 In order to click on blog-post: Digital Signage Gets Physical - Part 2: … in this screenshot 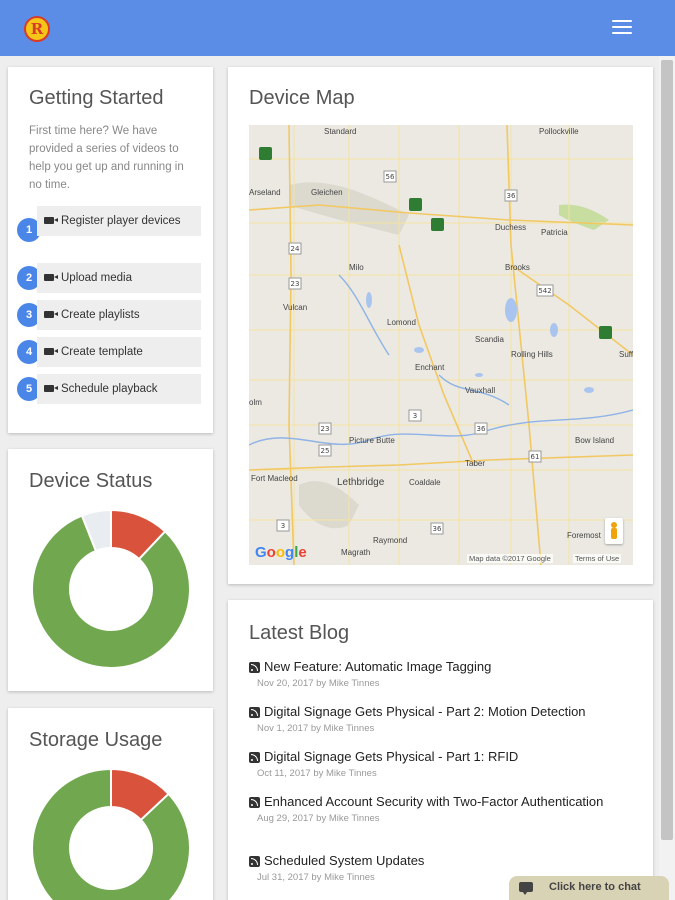, I will do `click(434, 719)`.